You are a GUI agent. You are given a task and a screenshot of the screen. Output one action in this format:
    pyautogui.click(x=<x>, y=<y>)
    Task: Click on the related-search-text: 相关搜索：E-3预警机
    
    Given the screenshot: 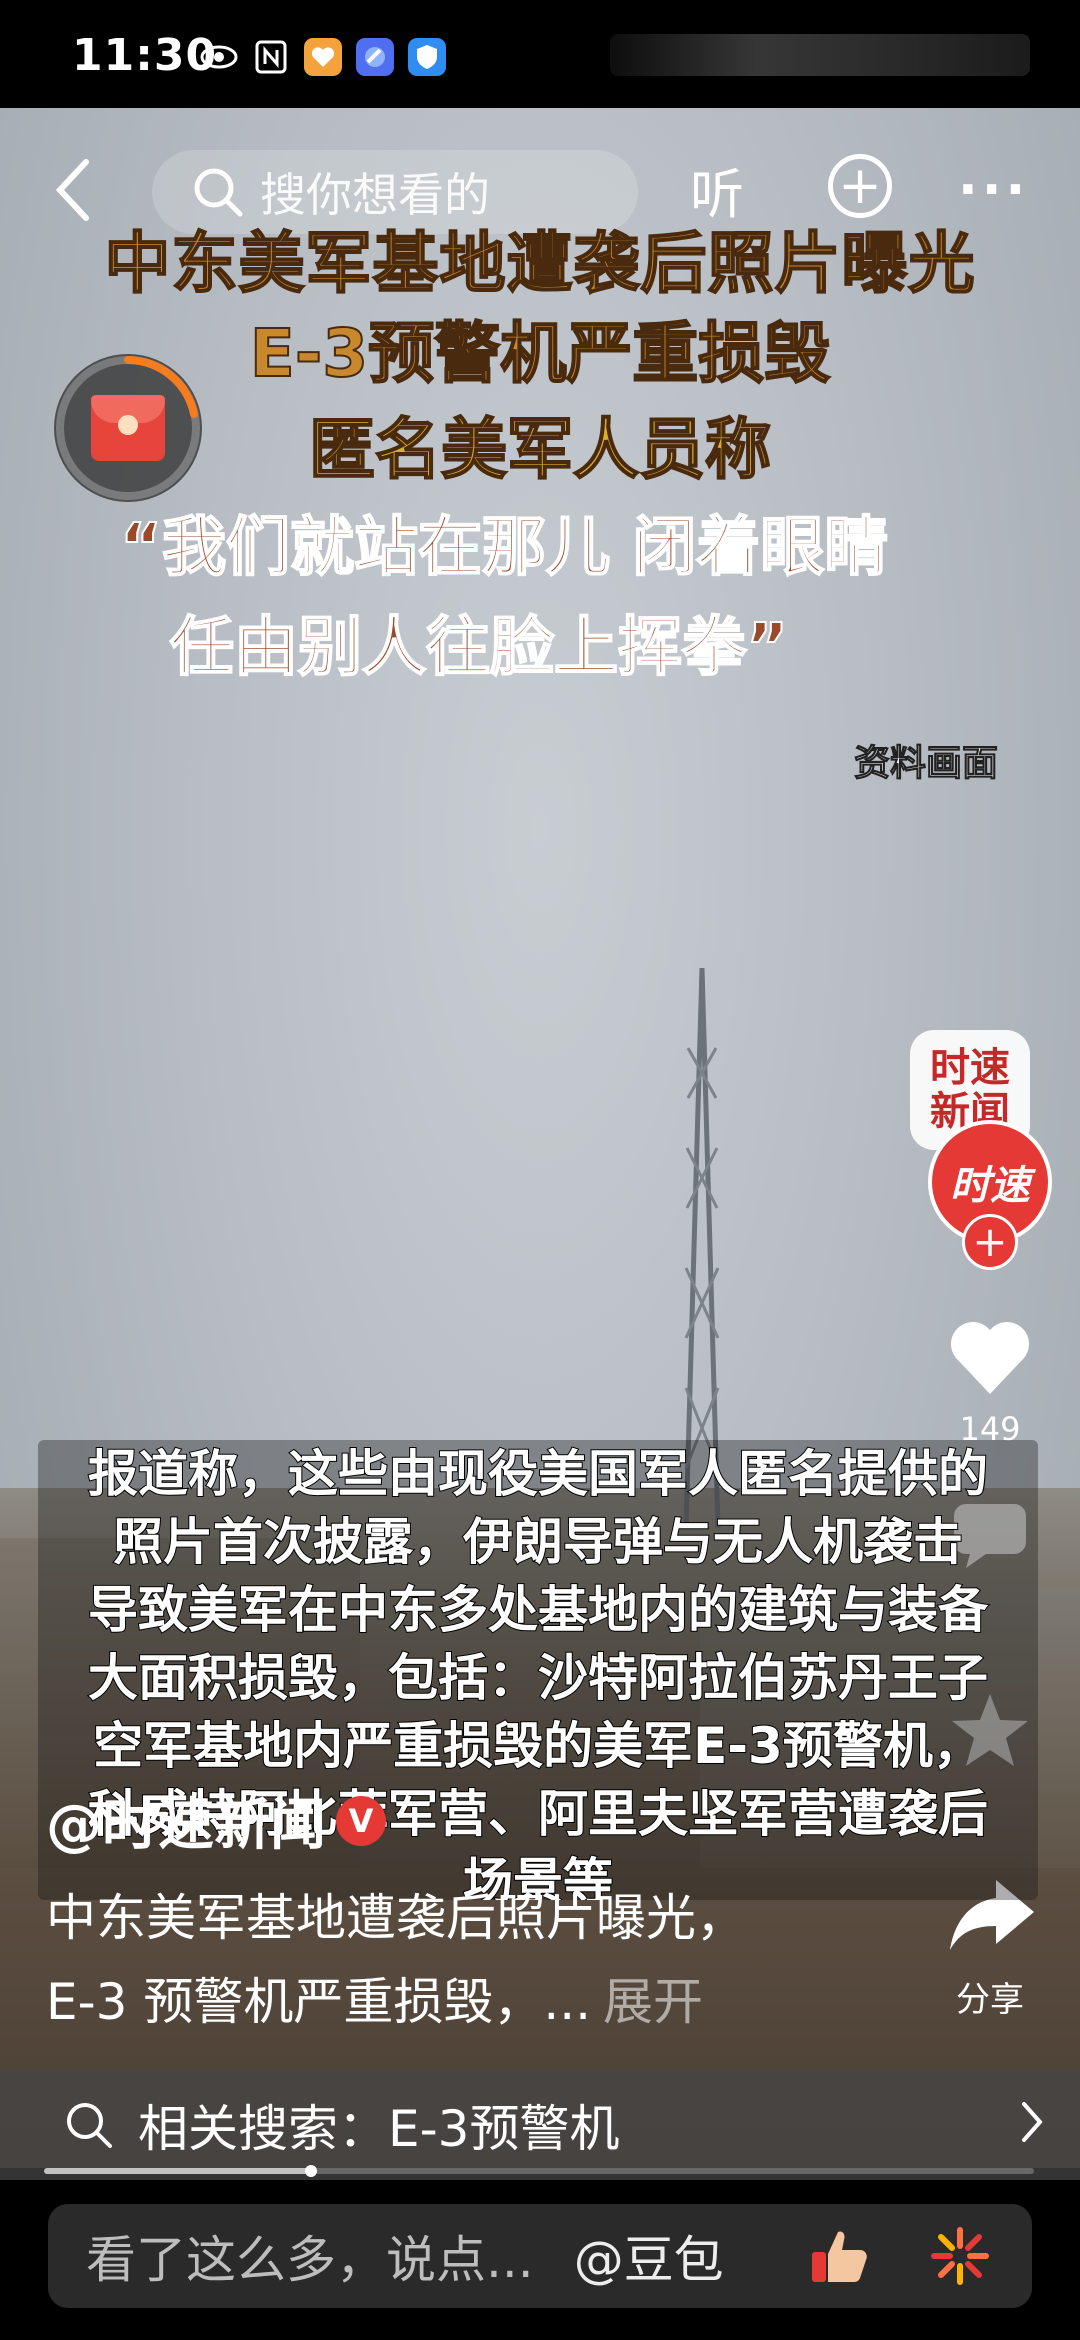 What is the action you would take?
    pyautogui.click(x=379, y=2129)
    